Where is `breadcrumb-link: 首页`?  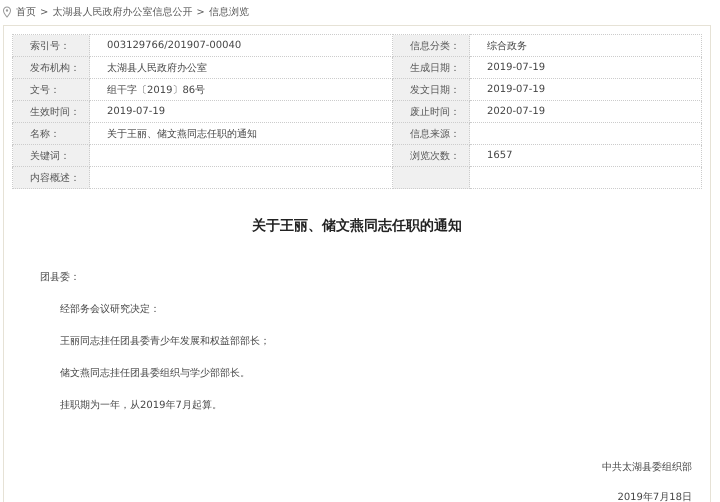
breadcrumb-link: 首页 is located at coordinates (26, 12).